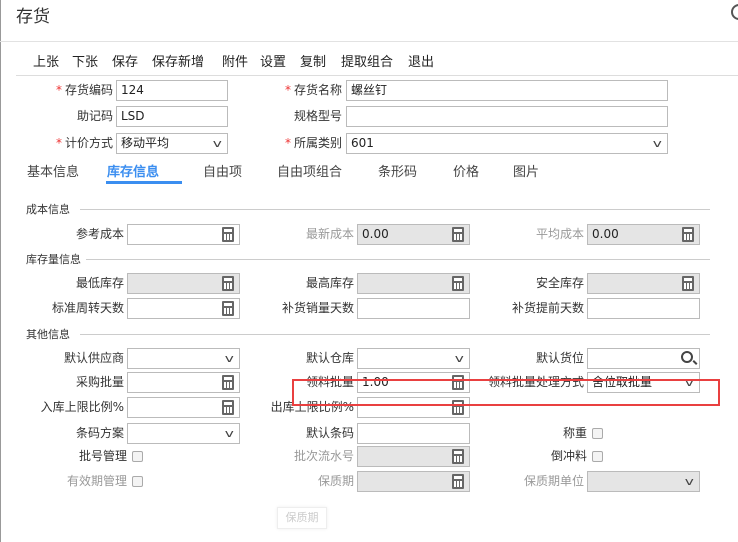 The height and width of the screenshot is (542, 738). I want to click on section-2-field-2-label-text: 默认货位, so click(559, 358).